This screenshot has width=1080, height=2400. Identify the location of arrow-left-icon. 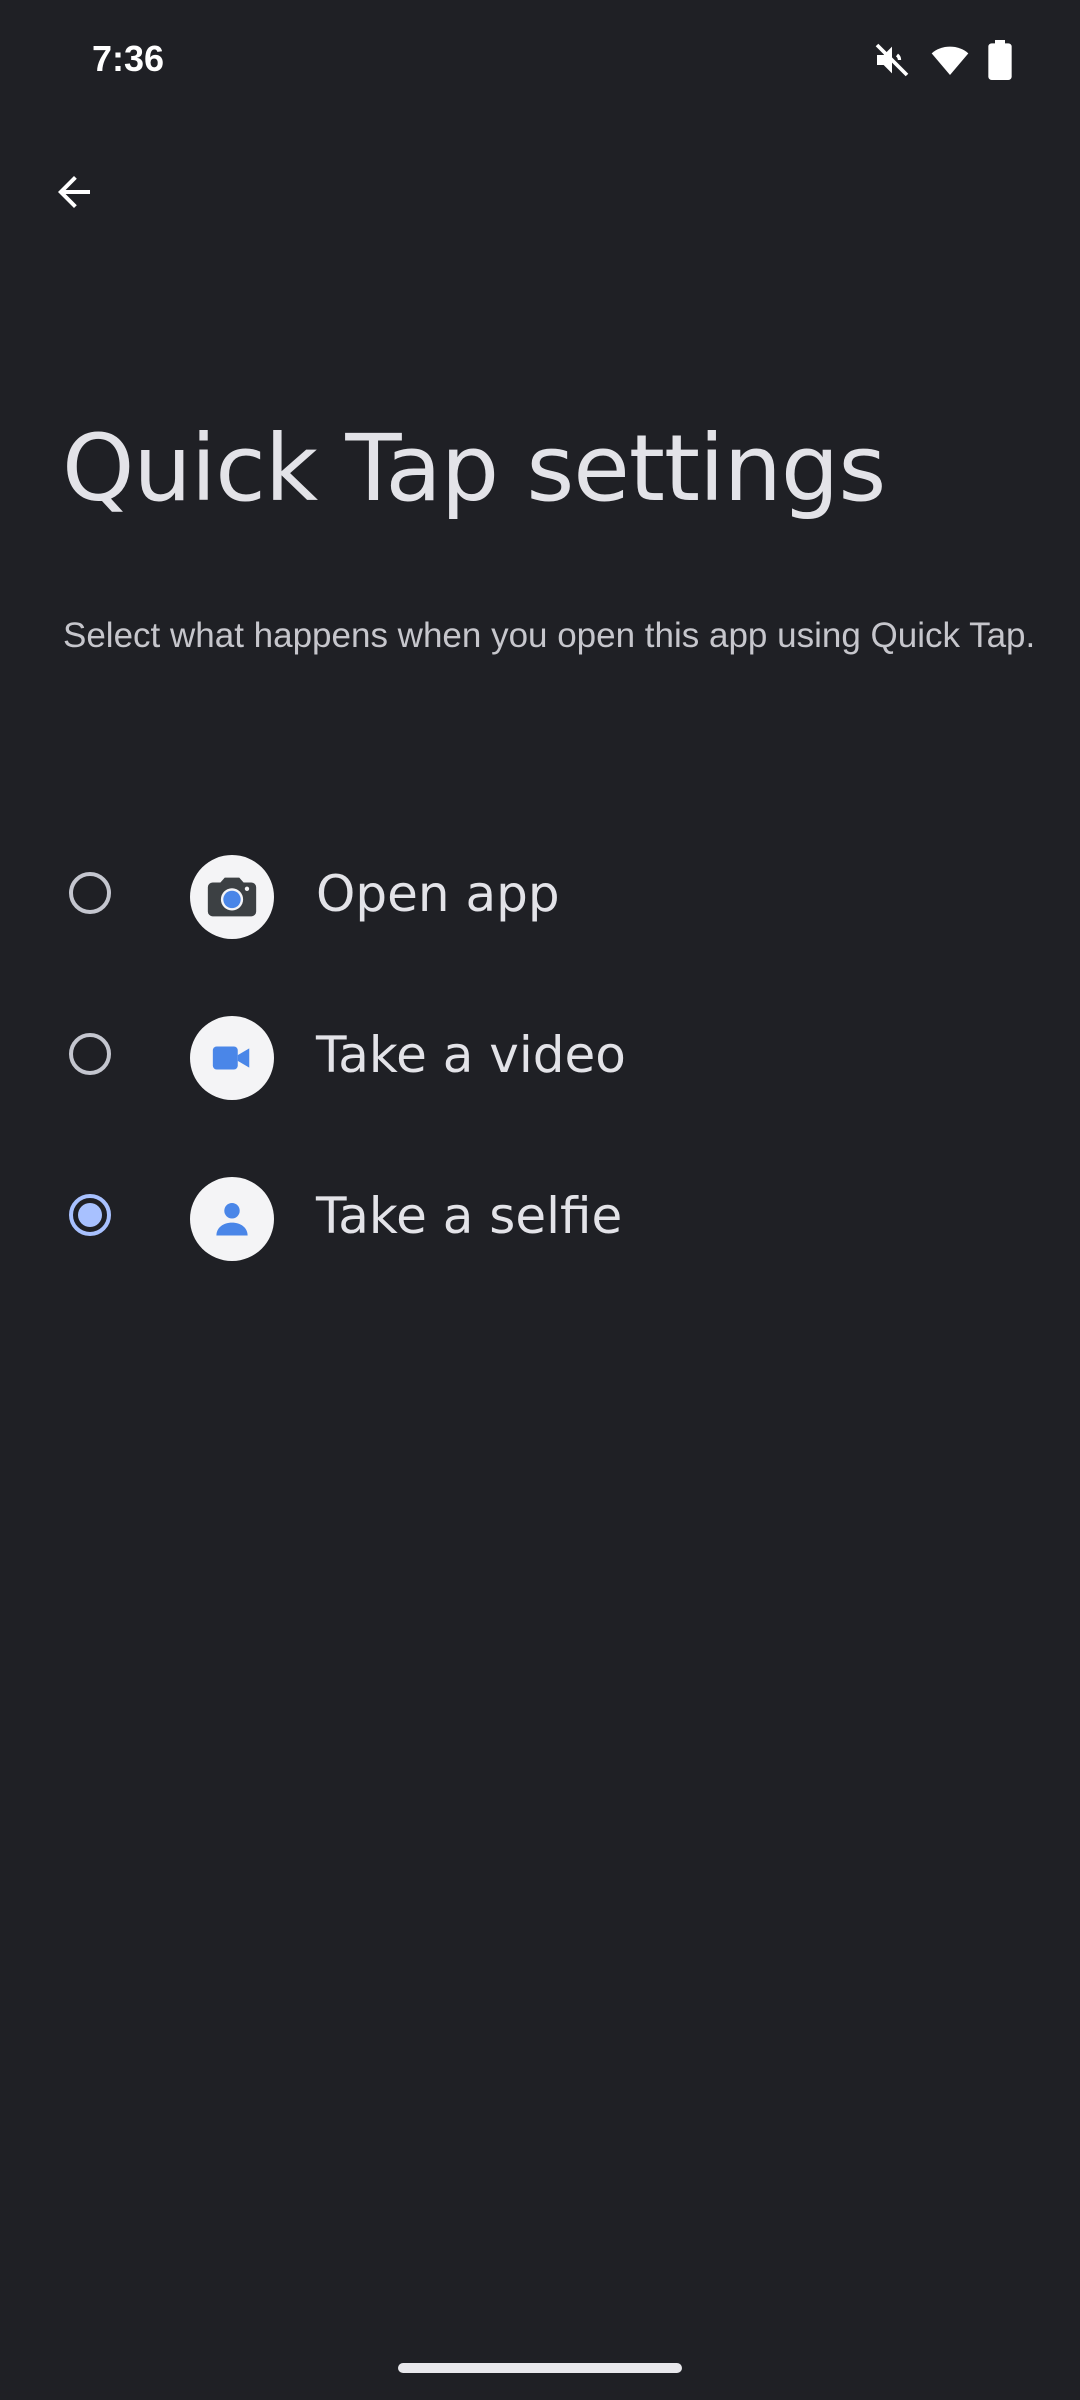
(74, 194).